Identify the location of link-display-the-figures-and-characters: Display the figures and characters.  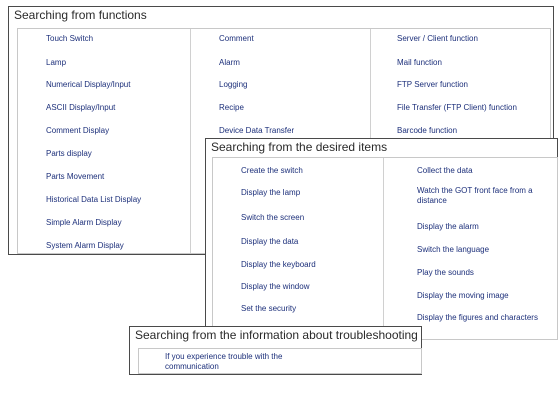
(477, 318).